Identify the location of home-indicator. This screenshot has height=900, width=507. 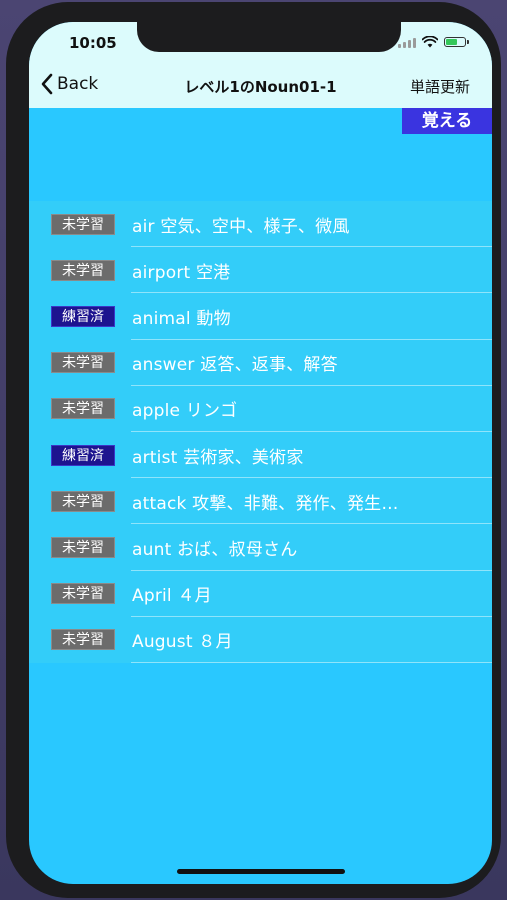
(261, 871).